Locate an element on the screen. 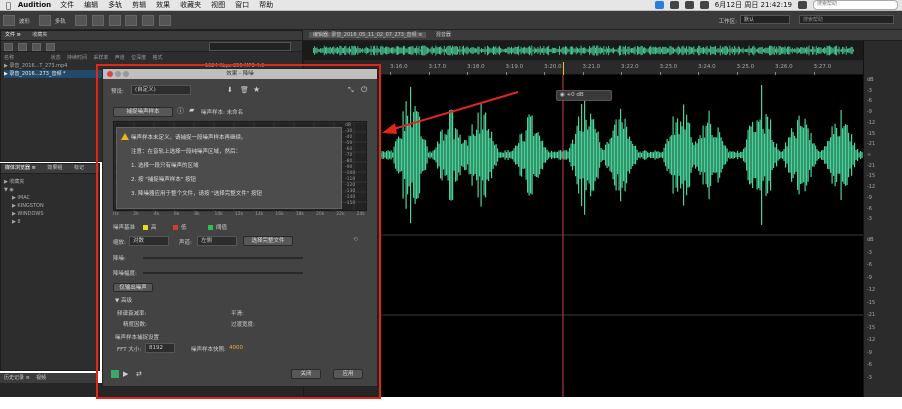  status-arrow-icon is located at coordinates (659, 5).